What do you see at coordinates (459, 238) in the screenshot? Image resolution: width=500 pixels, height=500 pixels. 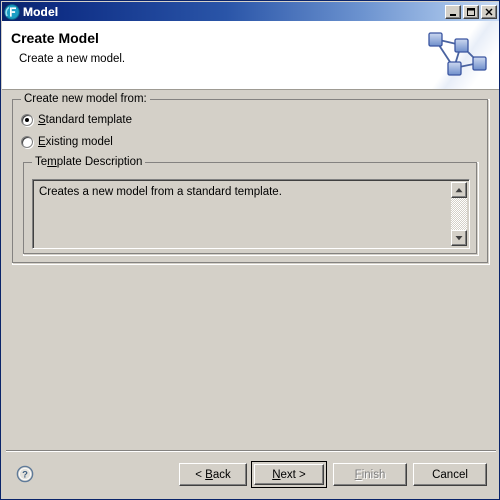 I see `scroll-down-arrow-icon` at bounding box center [459, 238].